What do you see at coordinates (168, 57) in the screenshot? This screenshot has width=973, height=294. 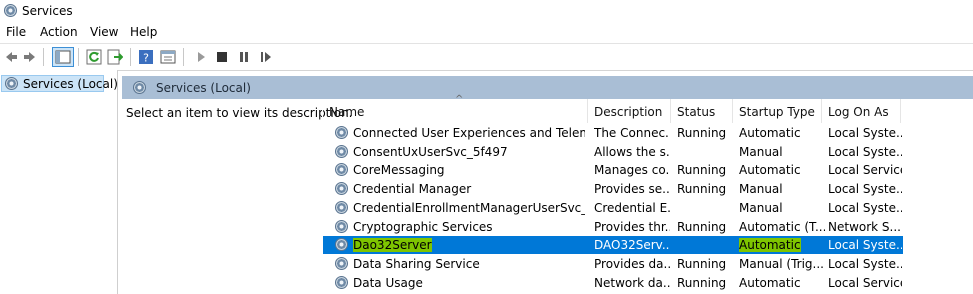 I see `properties-icon` at bounding box center [168, 57].